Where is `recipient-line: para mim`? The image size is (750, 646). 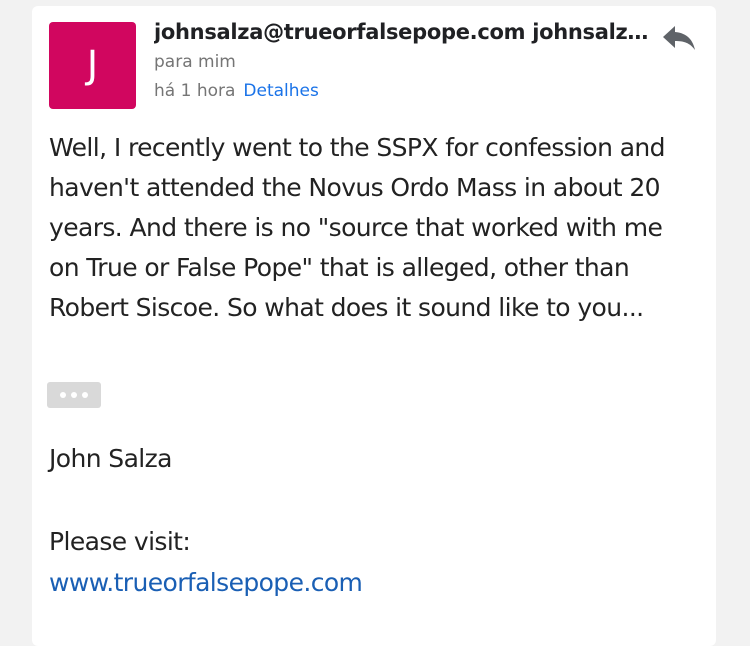
recipient-line: para mim is located at coordinates (195, 62).